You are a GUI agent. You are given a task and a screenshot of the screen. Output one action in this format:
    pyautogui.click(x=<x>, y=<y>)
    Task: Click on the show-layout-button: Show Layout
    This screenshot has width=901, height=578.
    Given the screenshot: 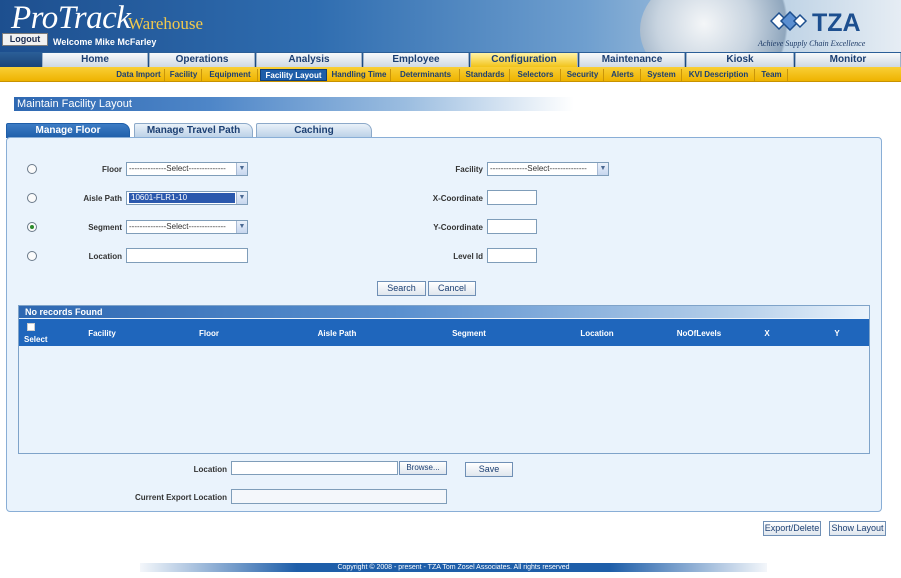 What is the action you would take?
    pyautogui.click(x=857, y=528)
    